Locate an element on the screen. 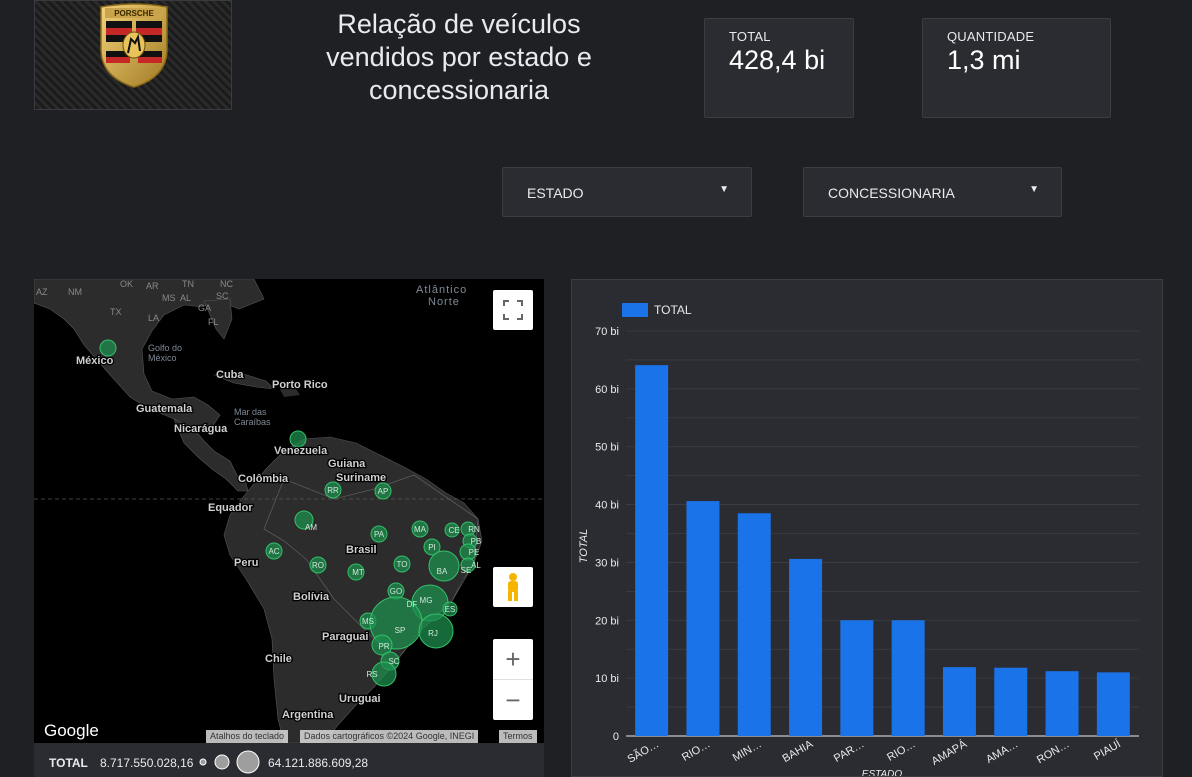  title-line: vendidos por estado e is located at coordinates (459, 57).